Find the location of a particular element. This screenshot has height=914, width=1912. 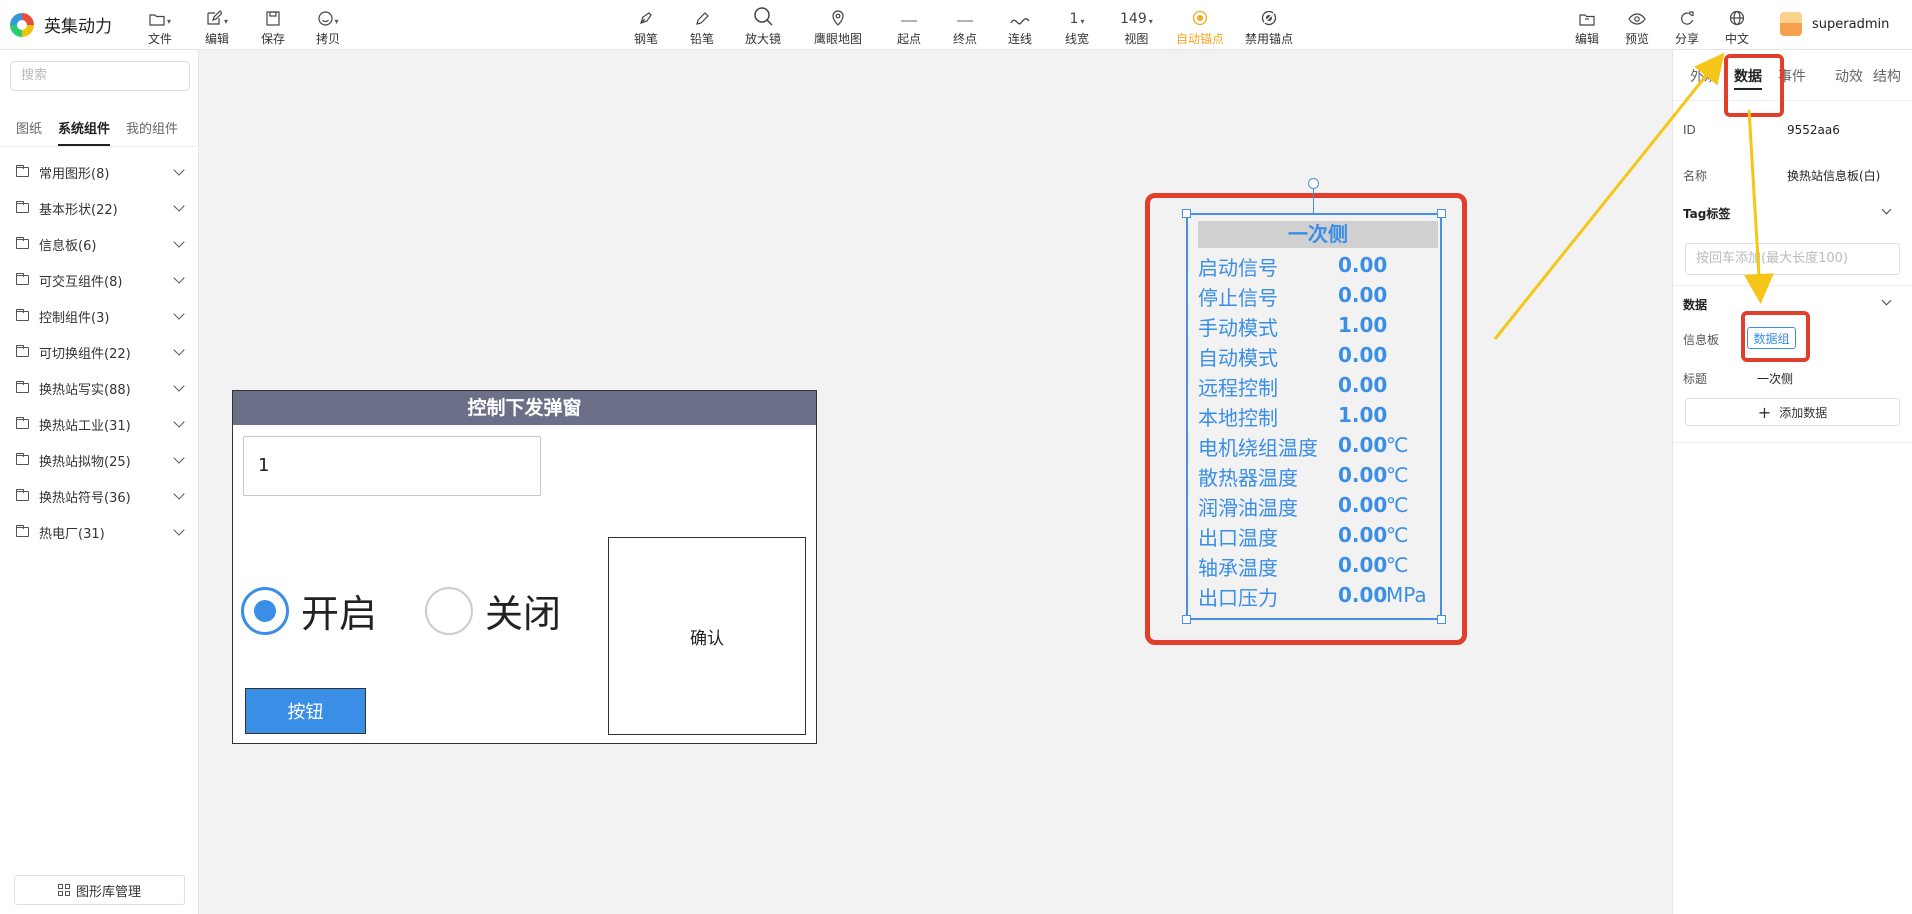

info-board-row: 散热器温度 0.00 ℃ is located at coordinates (1320, 475).